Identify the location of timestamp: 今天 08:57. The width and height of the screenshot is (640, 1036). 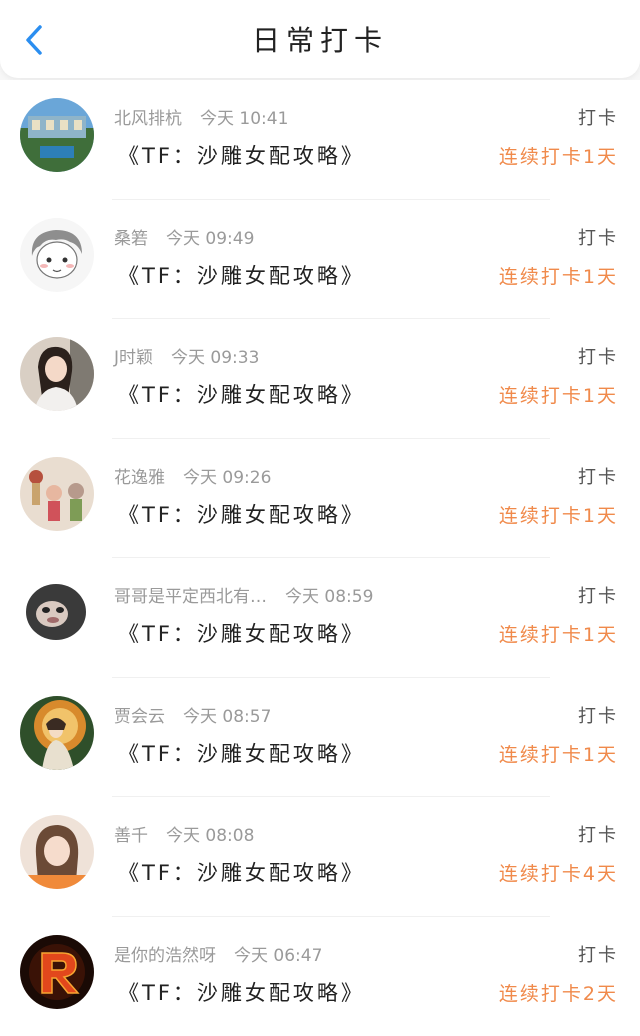
(227, 714).